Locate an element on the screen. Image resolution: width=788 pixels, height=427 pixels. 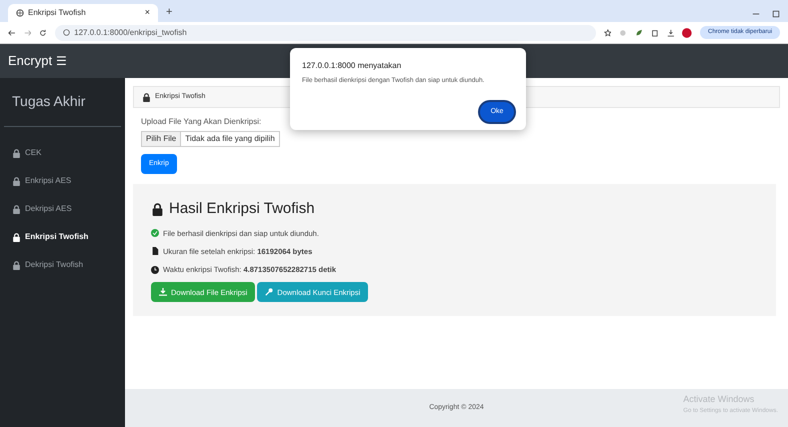
result-title: Hasil Enkripsi Twofish is located at coordinates (242, 209).